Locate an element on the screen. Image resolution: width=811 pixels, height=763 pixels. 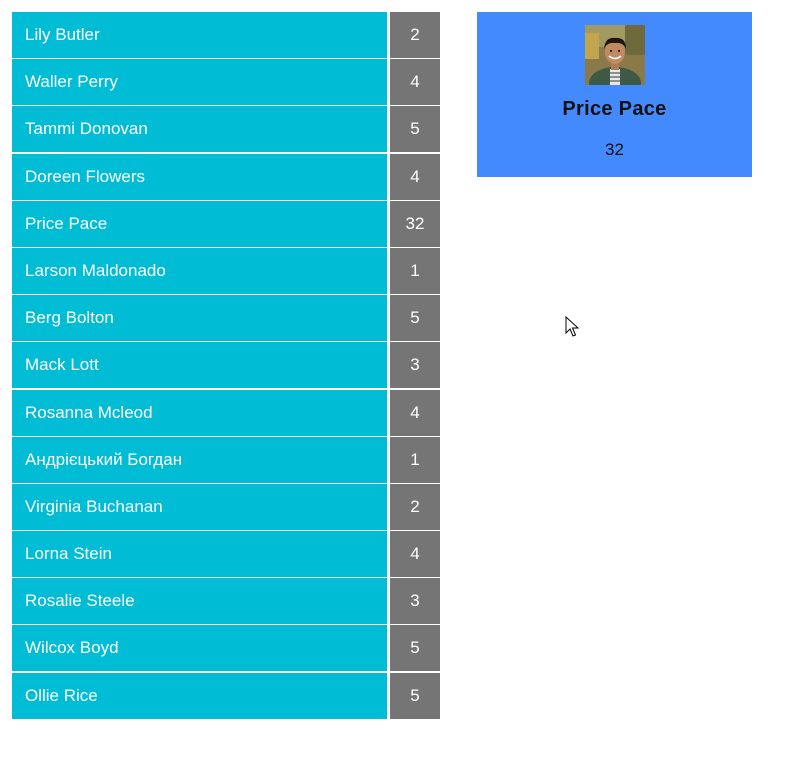
list-item: Doreen Flowers 4 is located at coordinates (226, 176).